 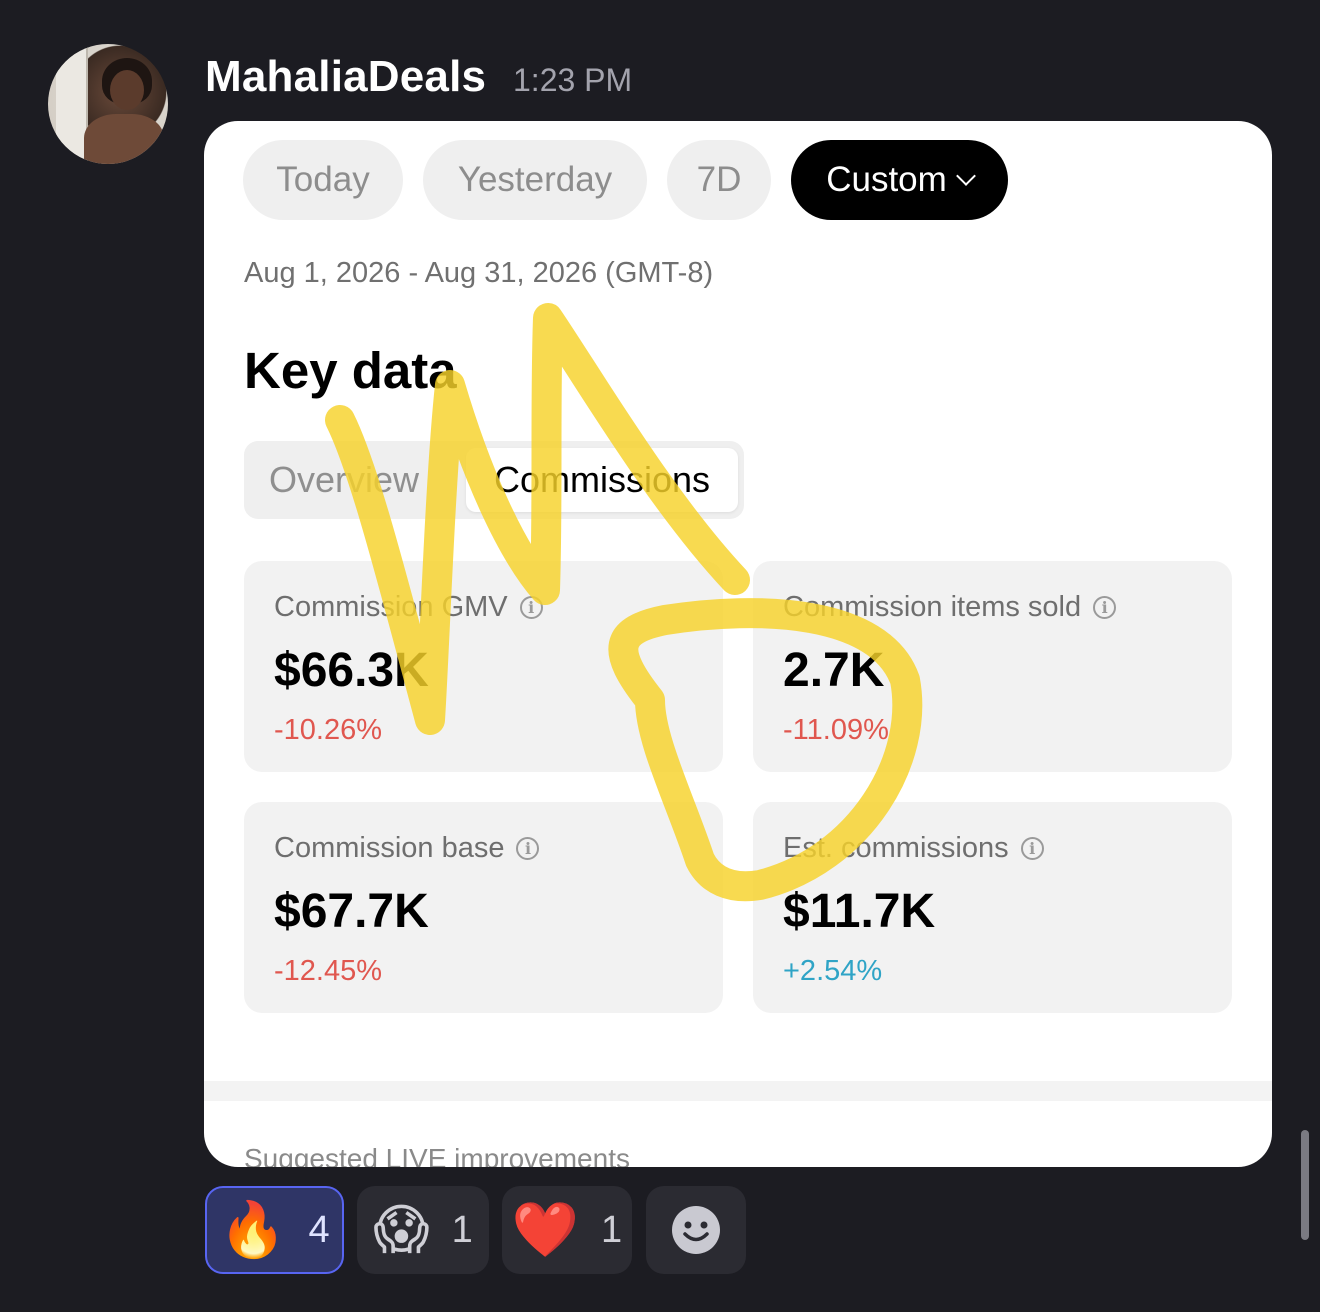 What do you see at coordinates (535, 180) in the screenshot?
I see `tab-yesterday: Yesterday` at bounding box center [535, 180].